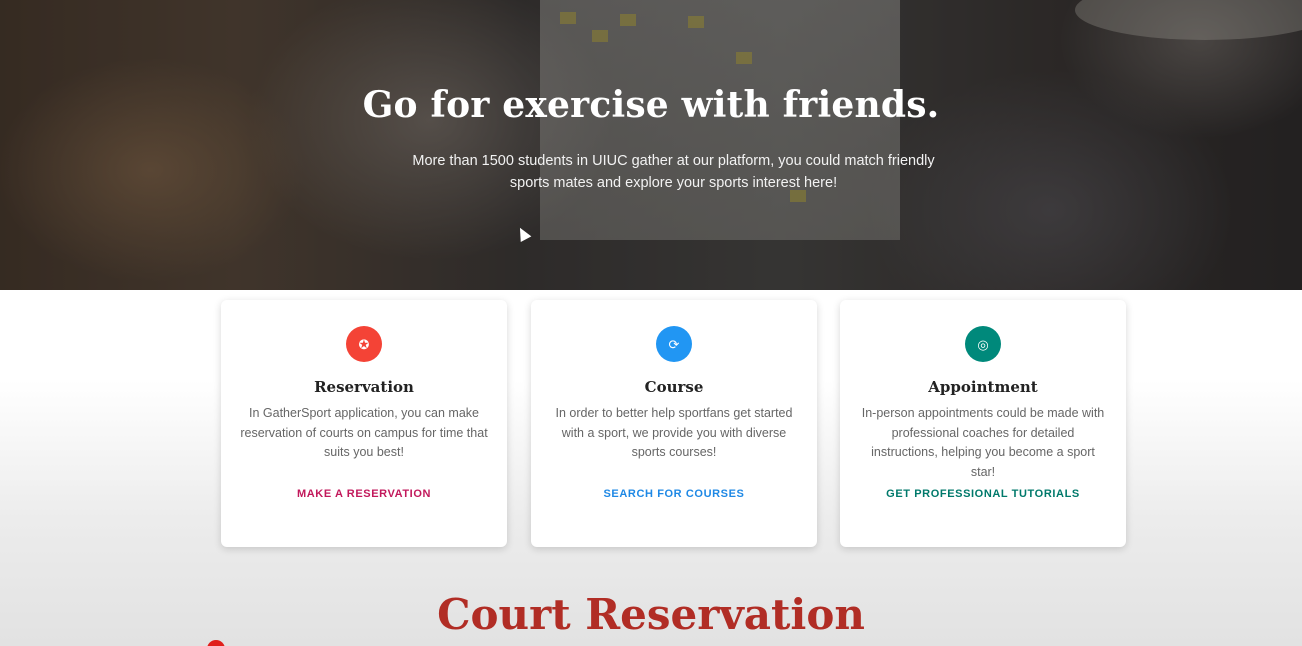 Image resolution: width=1302 pixels, height=646 pixels. Describe the element at coordinates (364, 344) in the screenshot. I see `star-icon: ✪` at that location.